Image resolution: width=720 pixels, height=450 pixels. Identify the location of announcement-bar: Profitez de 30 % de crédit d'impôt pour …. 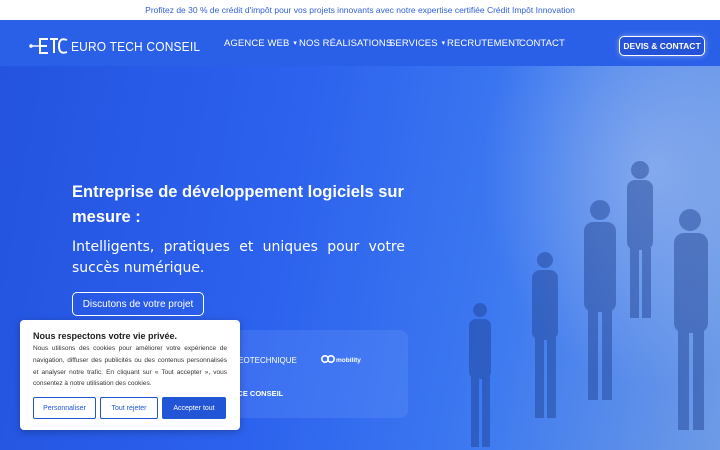
(360, 10).